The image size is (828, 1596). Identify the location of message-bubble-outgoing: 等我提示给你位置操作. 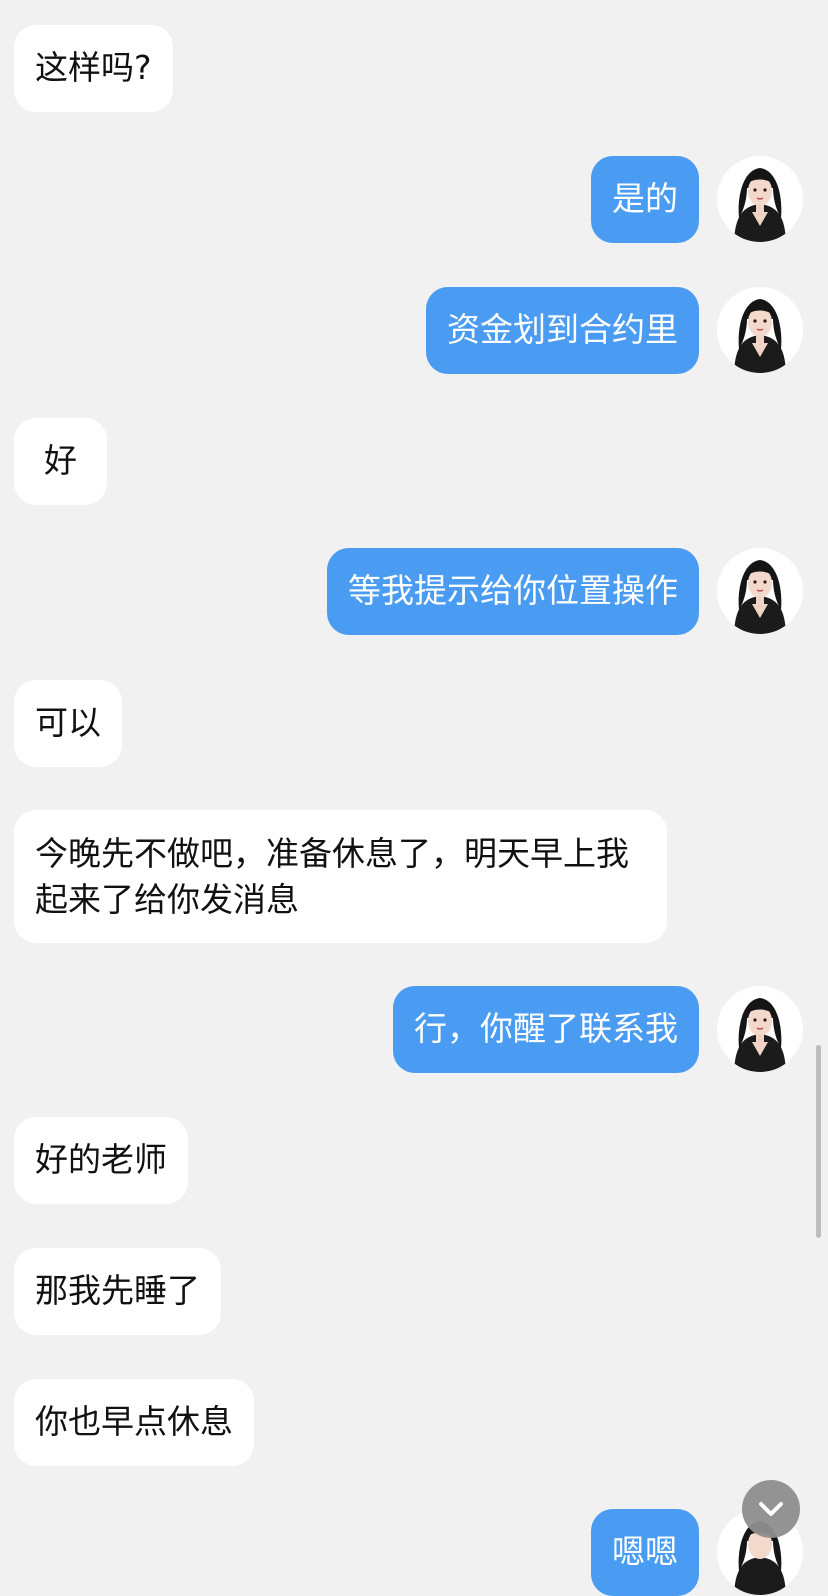
(513, 591).